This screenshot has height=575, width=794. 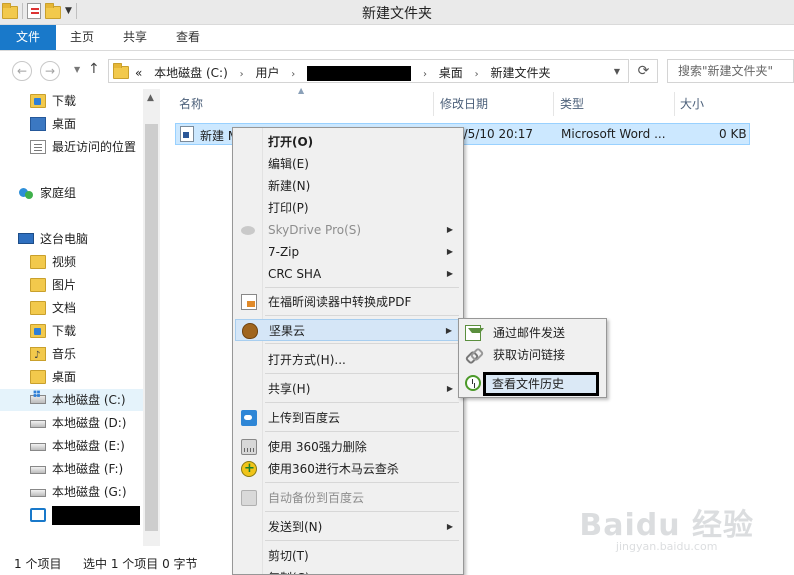 What do you see at coordinates (348, 556) in the screenshot?
I see `menu-item-cut: 剪切(T)` at bounding box center [348, 556].